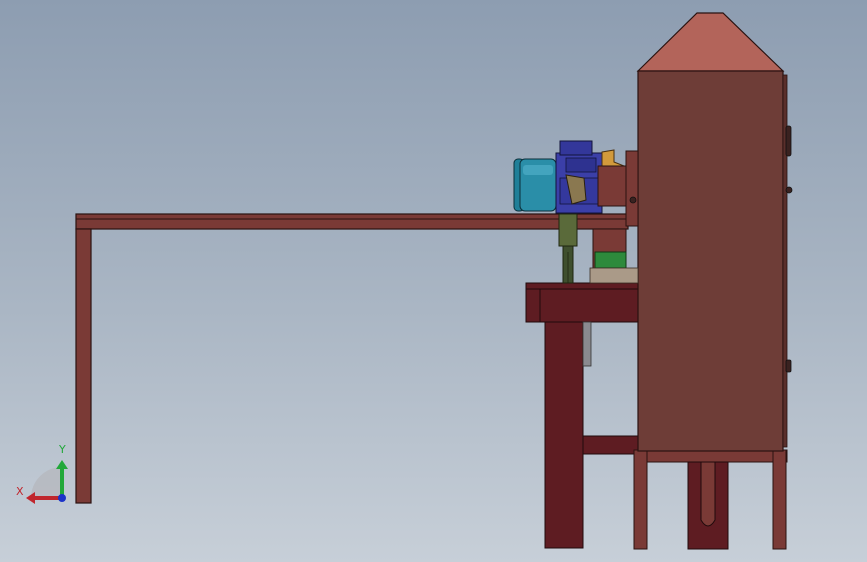  I want to click on cabinet-roof, so click(710, 42).